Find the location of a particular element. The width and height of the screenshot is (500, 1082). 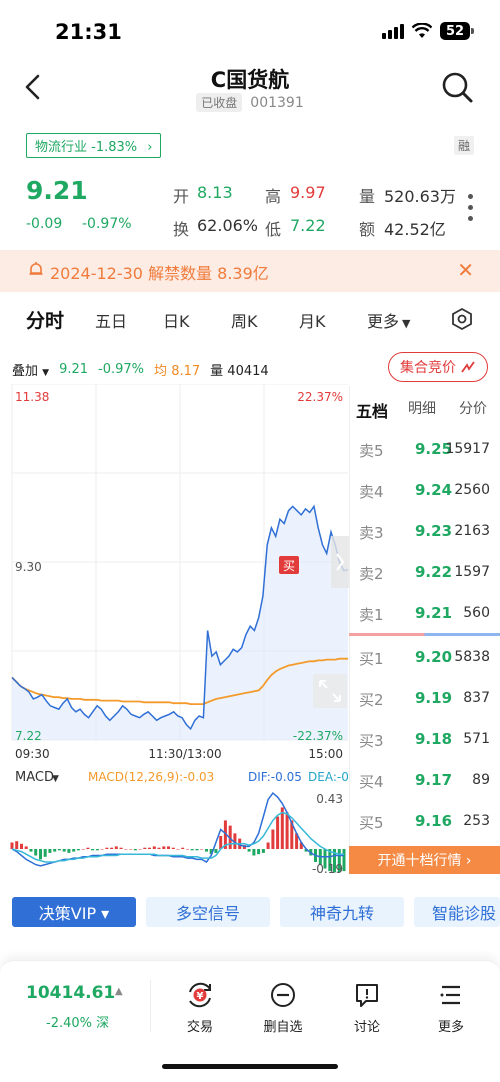

order-book-sell-row: 卖5 9.25 15917 is located at coordinates (424, 449).